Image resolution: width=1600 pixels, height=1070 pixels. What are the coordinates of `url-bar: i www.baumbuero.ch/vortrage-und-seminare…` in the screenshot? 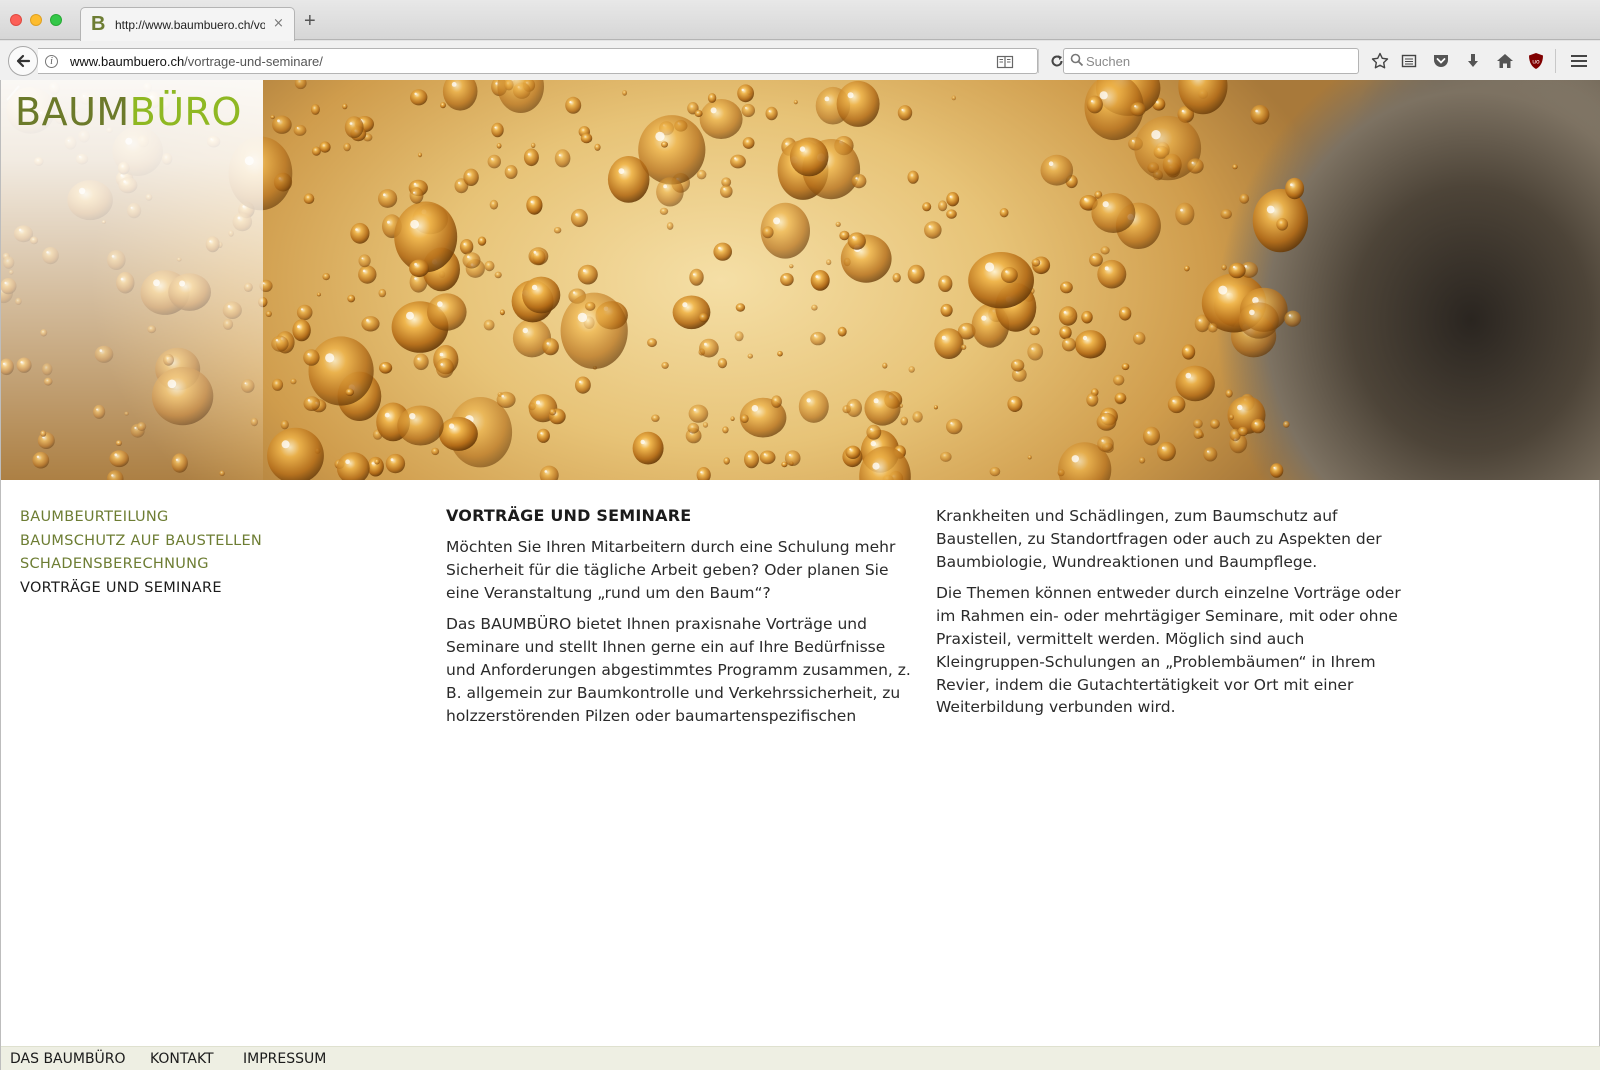 It's located at (550, 61).